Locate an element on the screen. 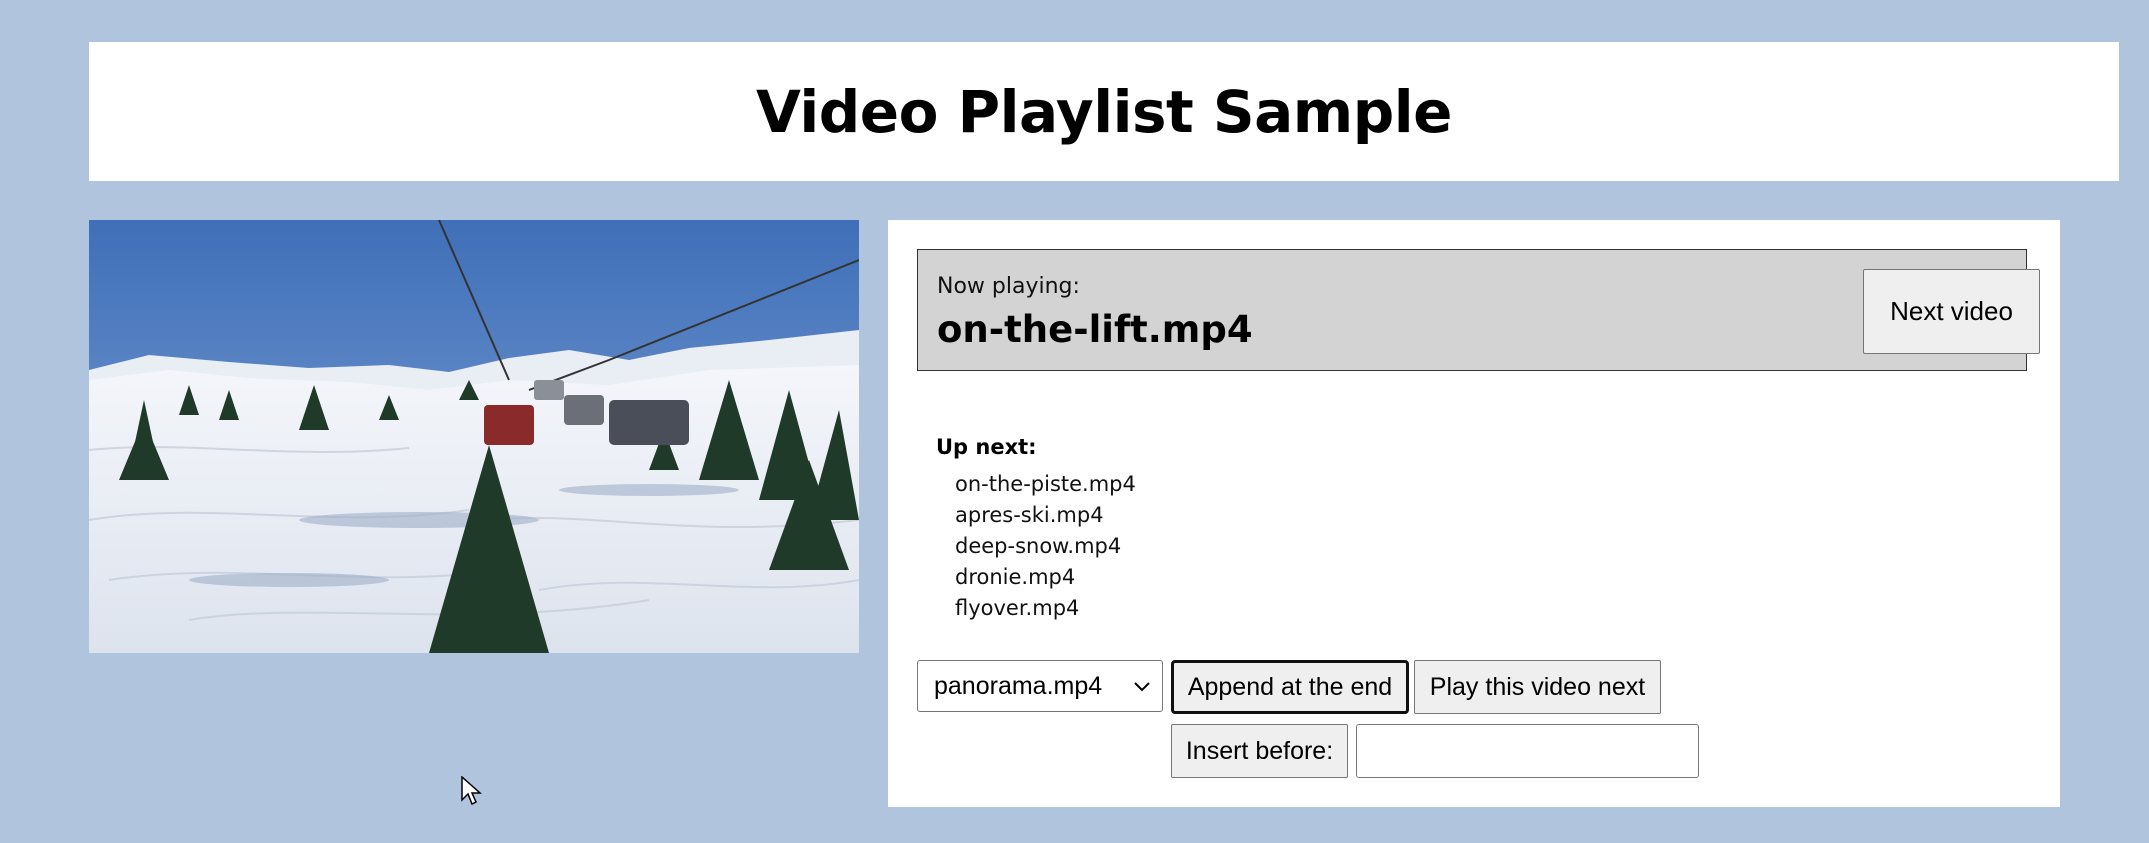 The image size is (2149, 843). video-select-value: panorama.mp4 is located at coordinates (1018, 685).